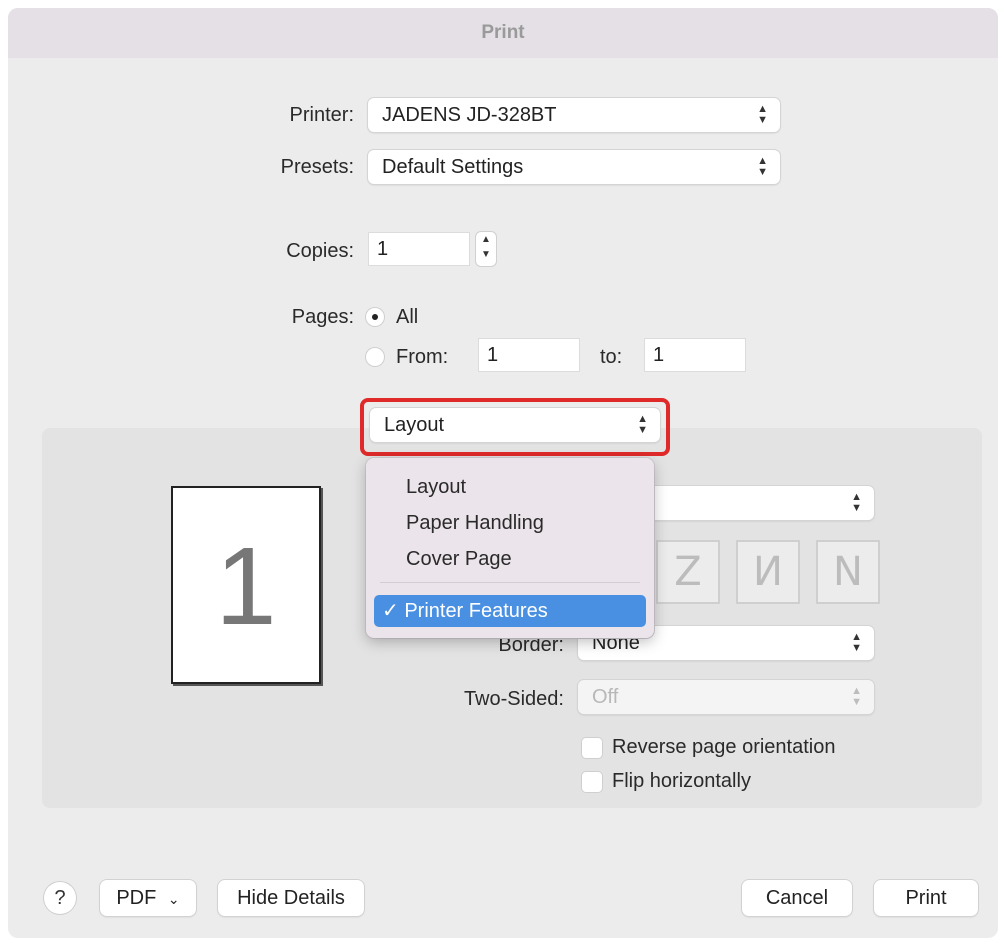 The width and height of the screenshot is (1003, 942). What do you see at coordinates (611, 357) in the screenshot?
I see `pages-to-label: to:` at bounding box center [611, 357].